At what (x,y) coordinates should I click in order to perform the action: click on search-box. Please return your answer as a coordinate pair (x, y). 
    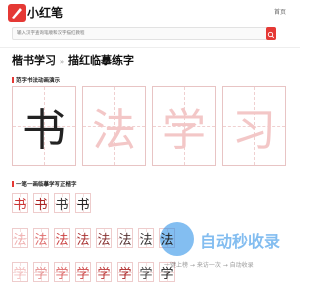
    Looking at the image, I should click on (144, 33).